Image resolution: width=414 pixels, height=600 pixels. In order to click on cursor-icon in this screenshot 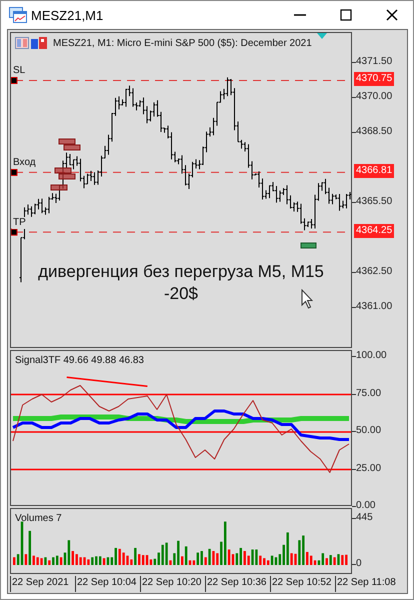, I will do `click(307, 299)`.